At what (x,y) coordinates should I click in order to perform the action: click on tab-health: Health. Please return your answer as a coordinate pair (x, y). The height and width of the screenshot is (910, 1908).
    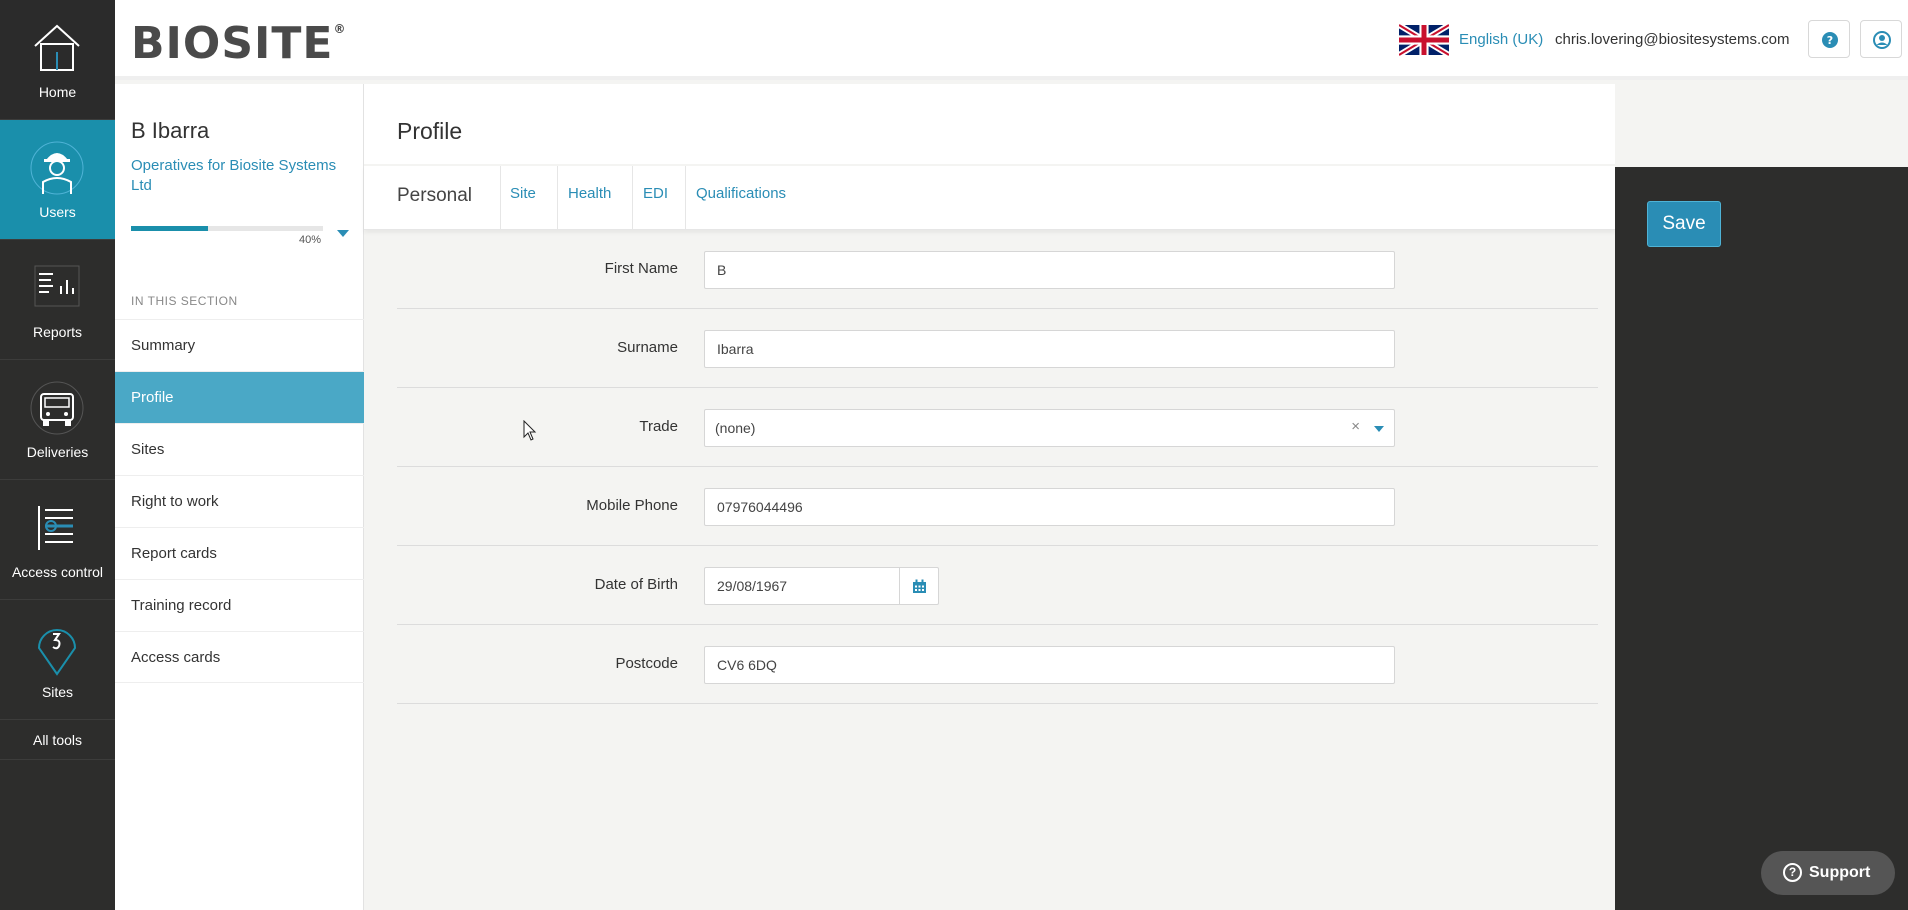
    Looking at the image, I should click on (589, 198).